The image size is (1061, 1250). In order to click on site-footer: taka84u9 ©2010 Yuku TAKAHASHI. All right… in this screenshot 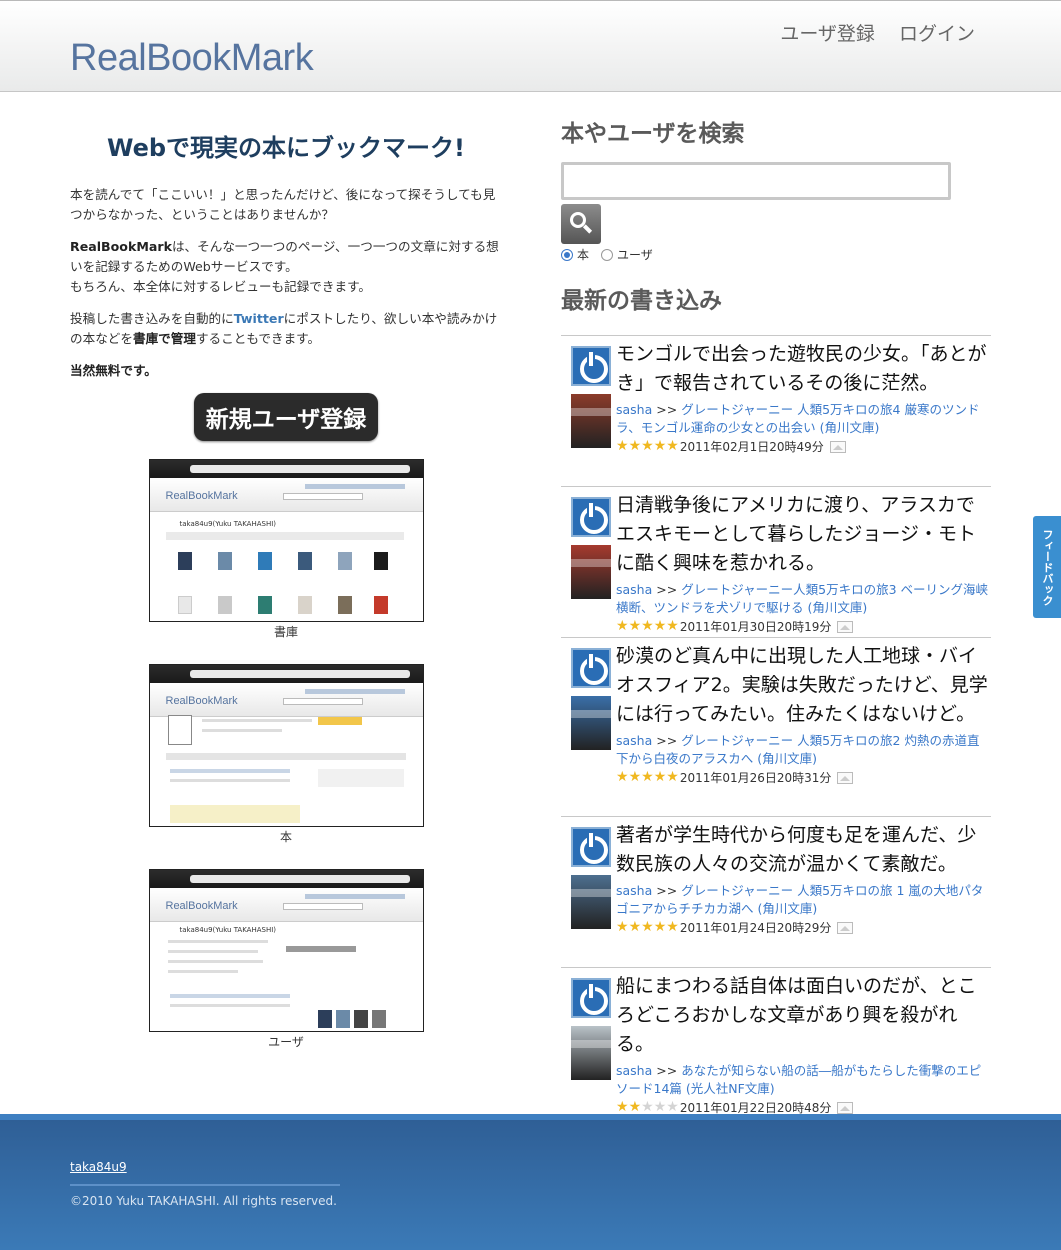, I will do `click(530, 1182)`.